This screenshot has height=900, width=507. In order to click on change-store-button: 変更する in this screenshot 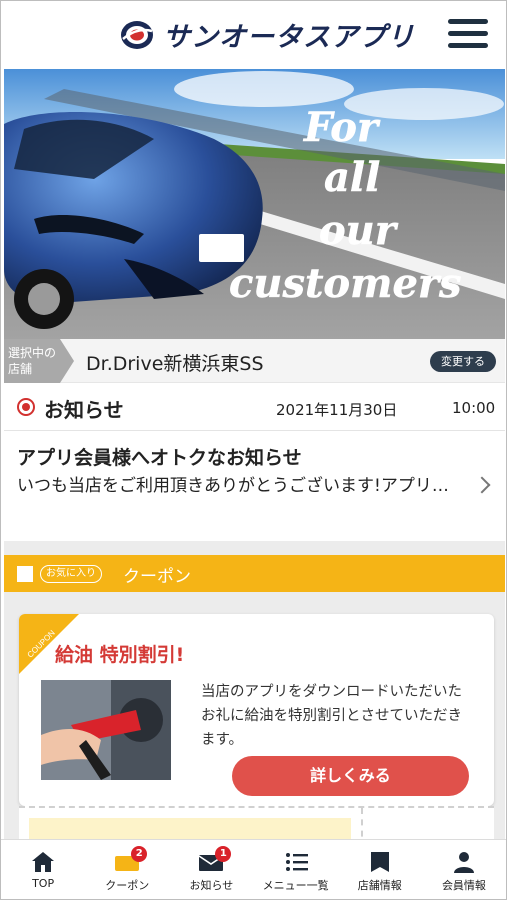, I will do `click(463, 361)`.